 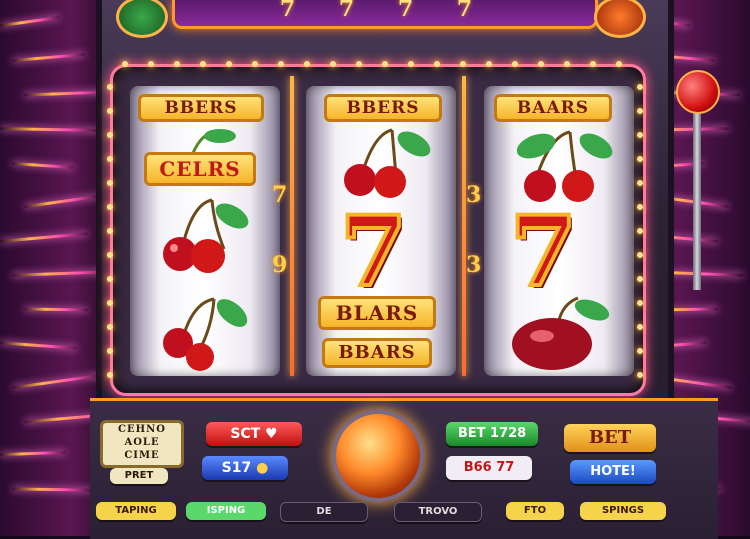 I want to click on bottom-button-2: ISPING, so click(x=226, y=511).